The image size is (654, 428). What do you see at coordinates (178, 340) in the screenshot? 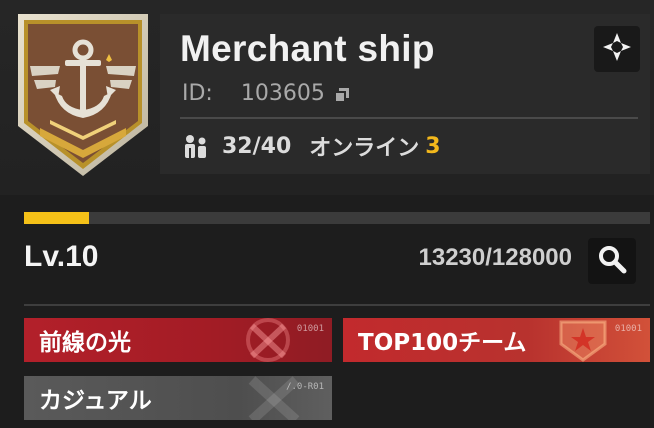
I see `tag-frontline-light: 前線の光 01001` at bounding box center [178, 340].